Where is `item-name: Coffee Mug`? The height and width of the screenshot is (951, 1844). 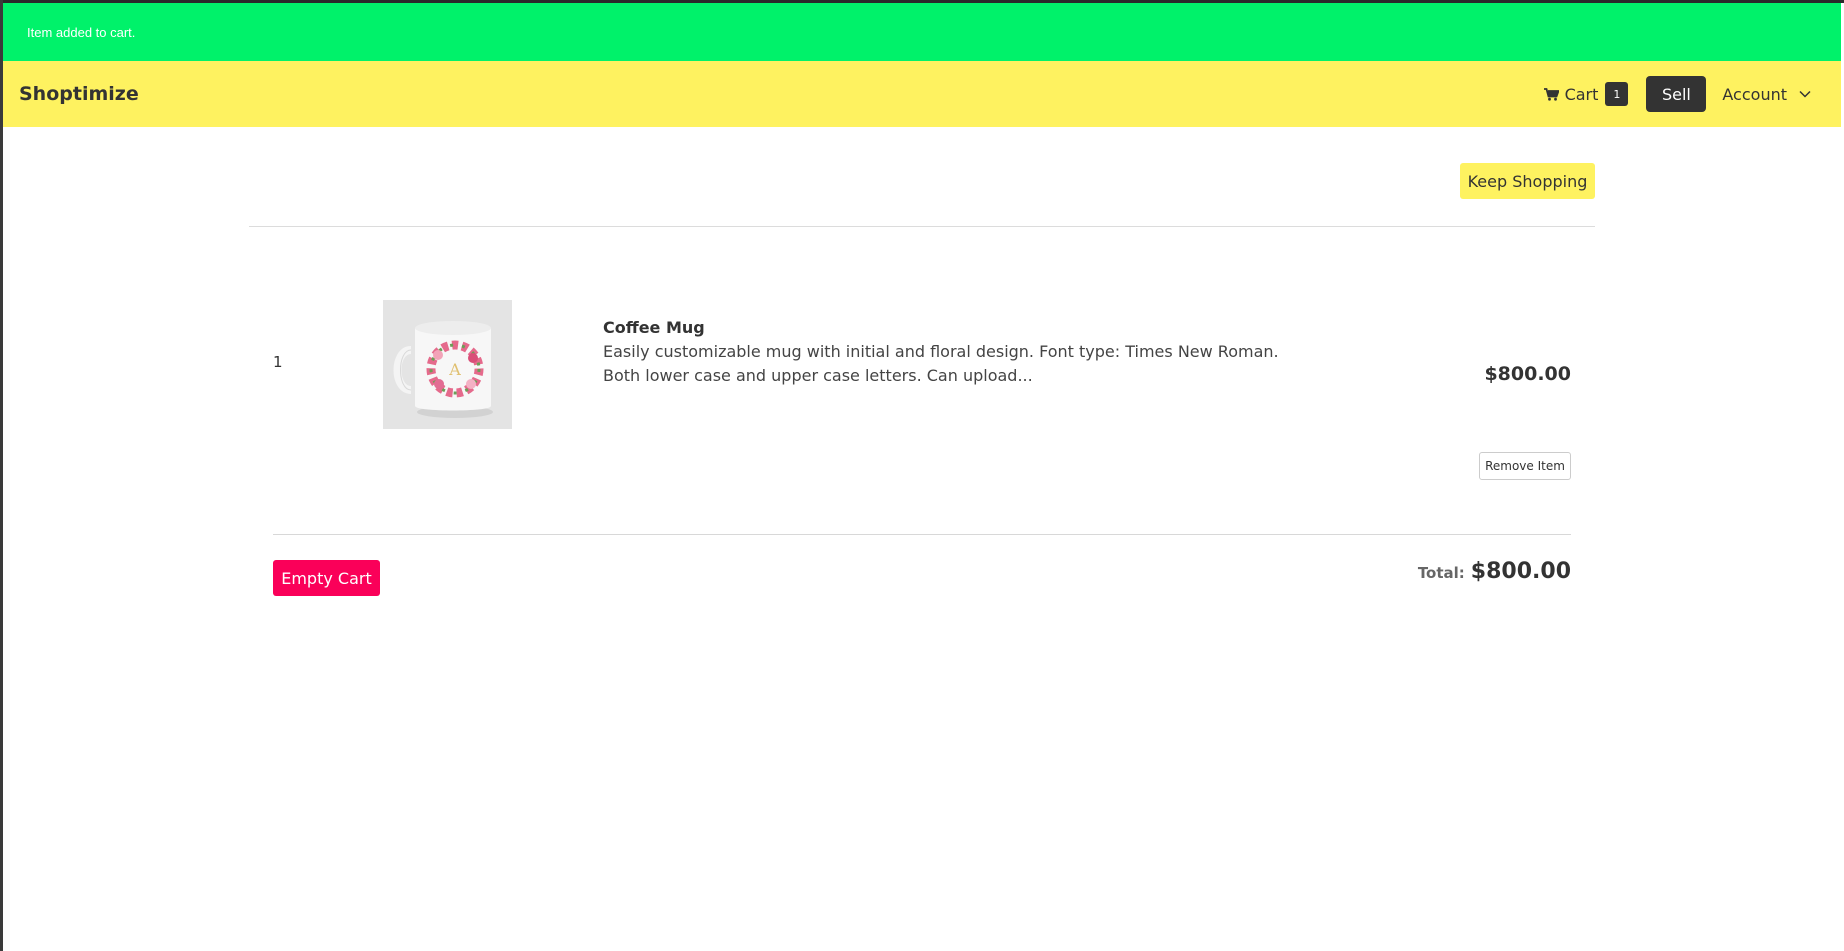
item-name: Coffee Mug is located at coordinates (953, 328).